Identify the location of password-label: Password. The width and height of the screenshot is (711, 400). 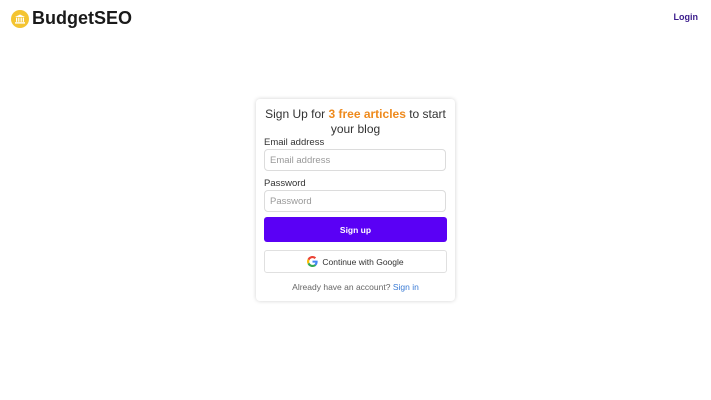
(285, 183).